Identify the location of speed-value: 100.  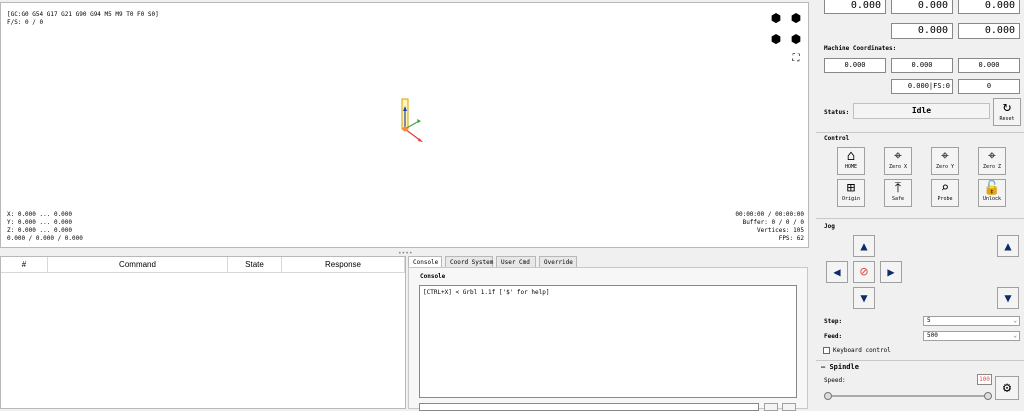
(984, 379).